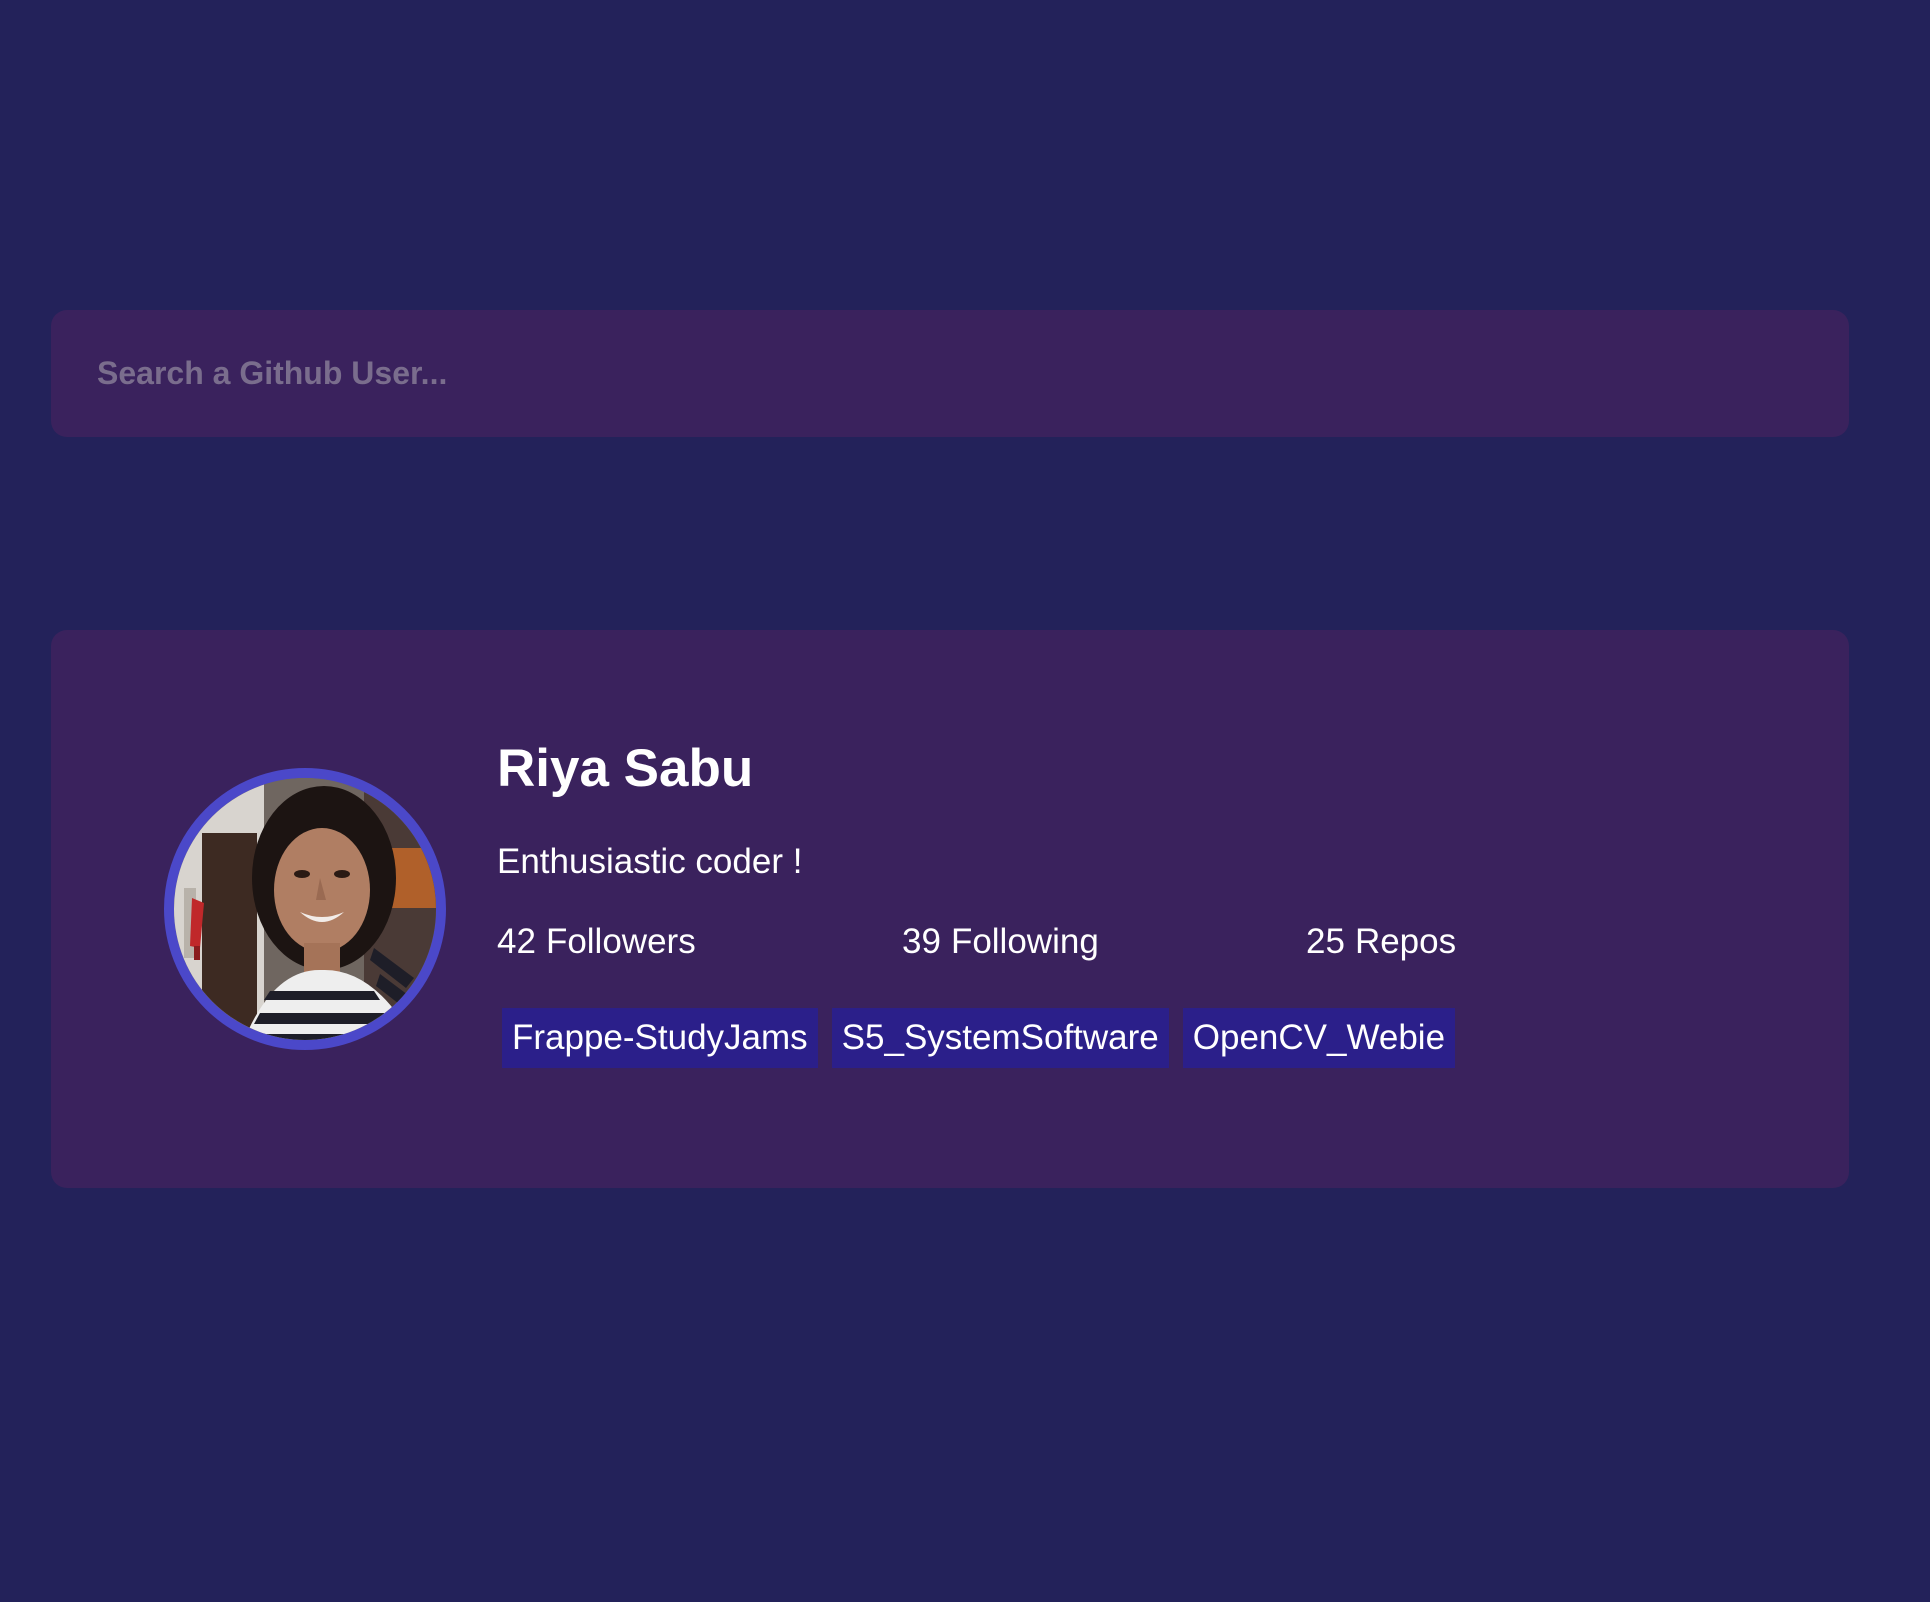  I want to click on repos-count: 25, so click(1325, 941).